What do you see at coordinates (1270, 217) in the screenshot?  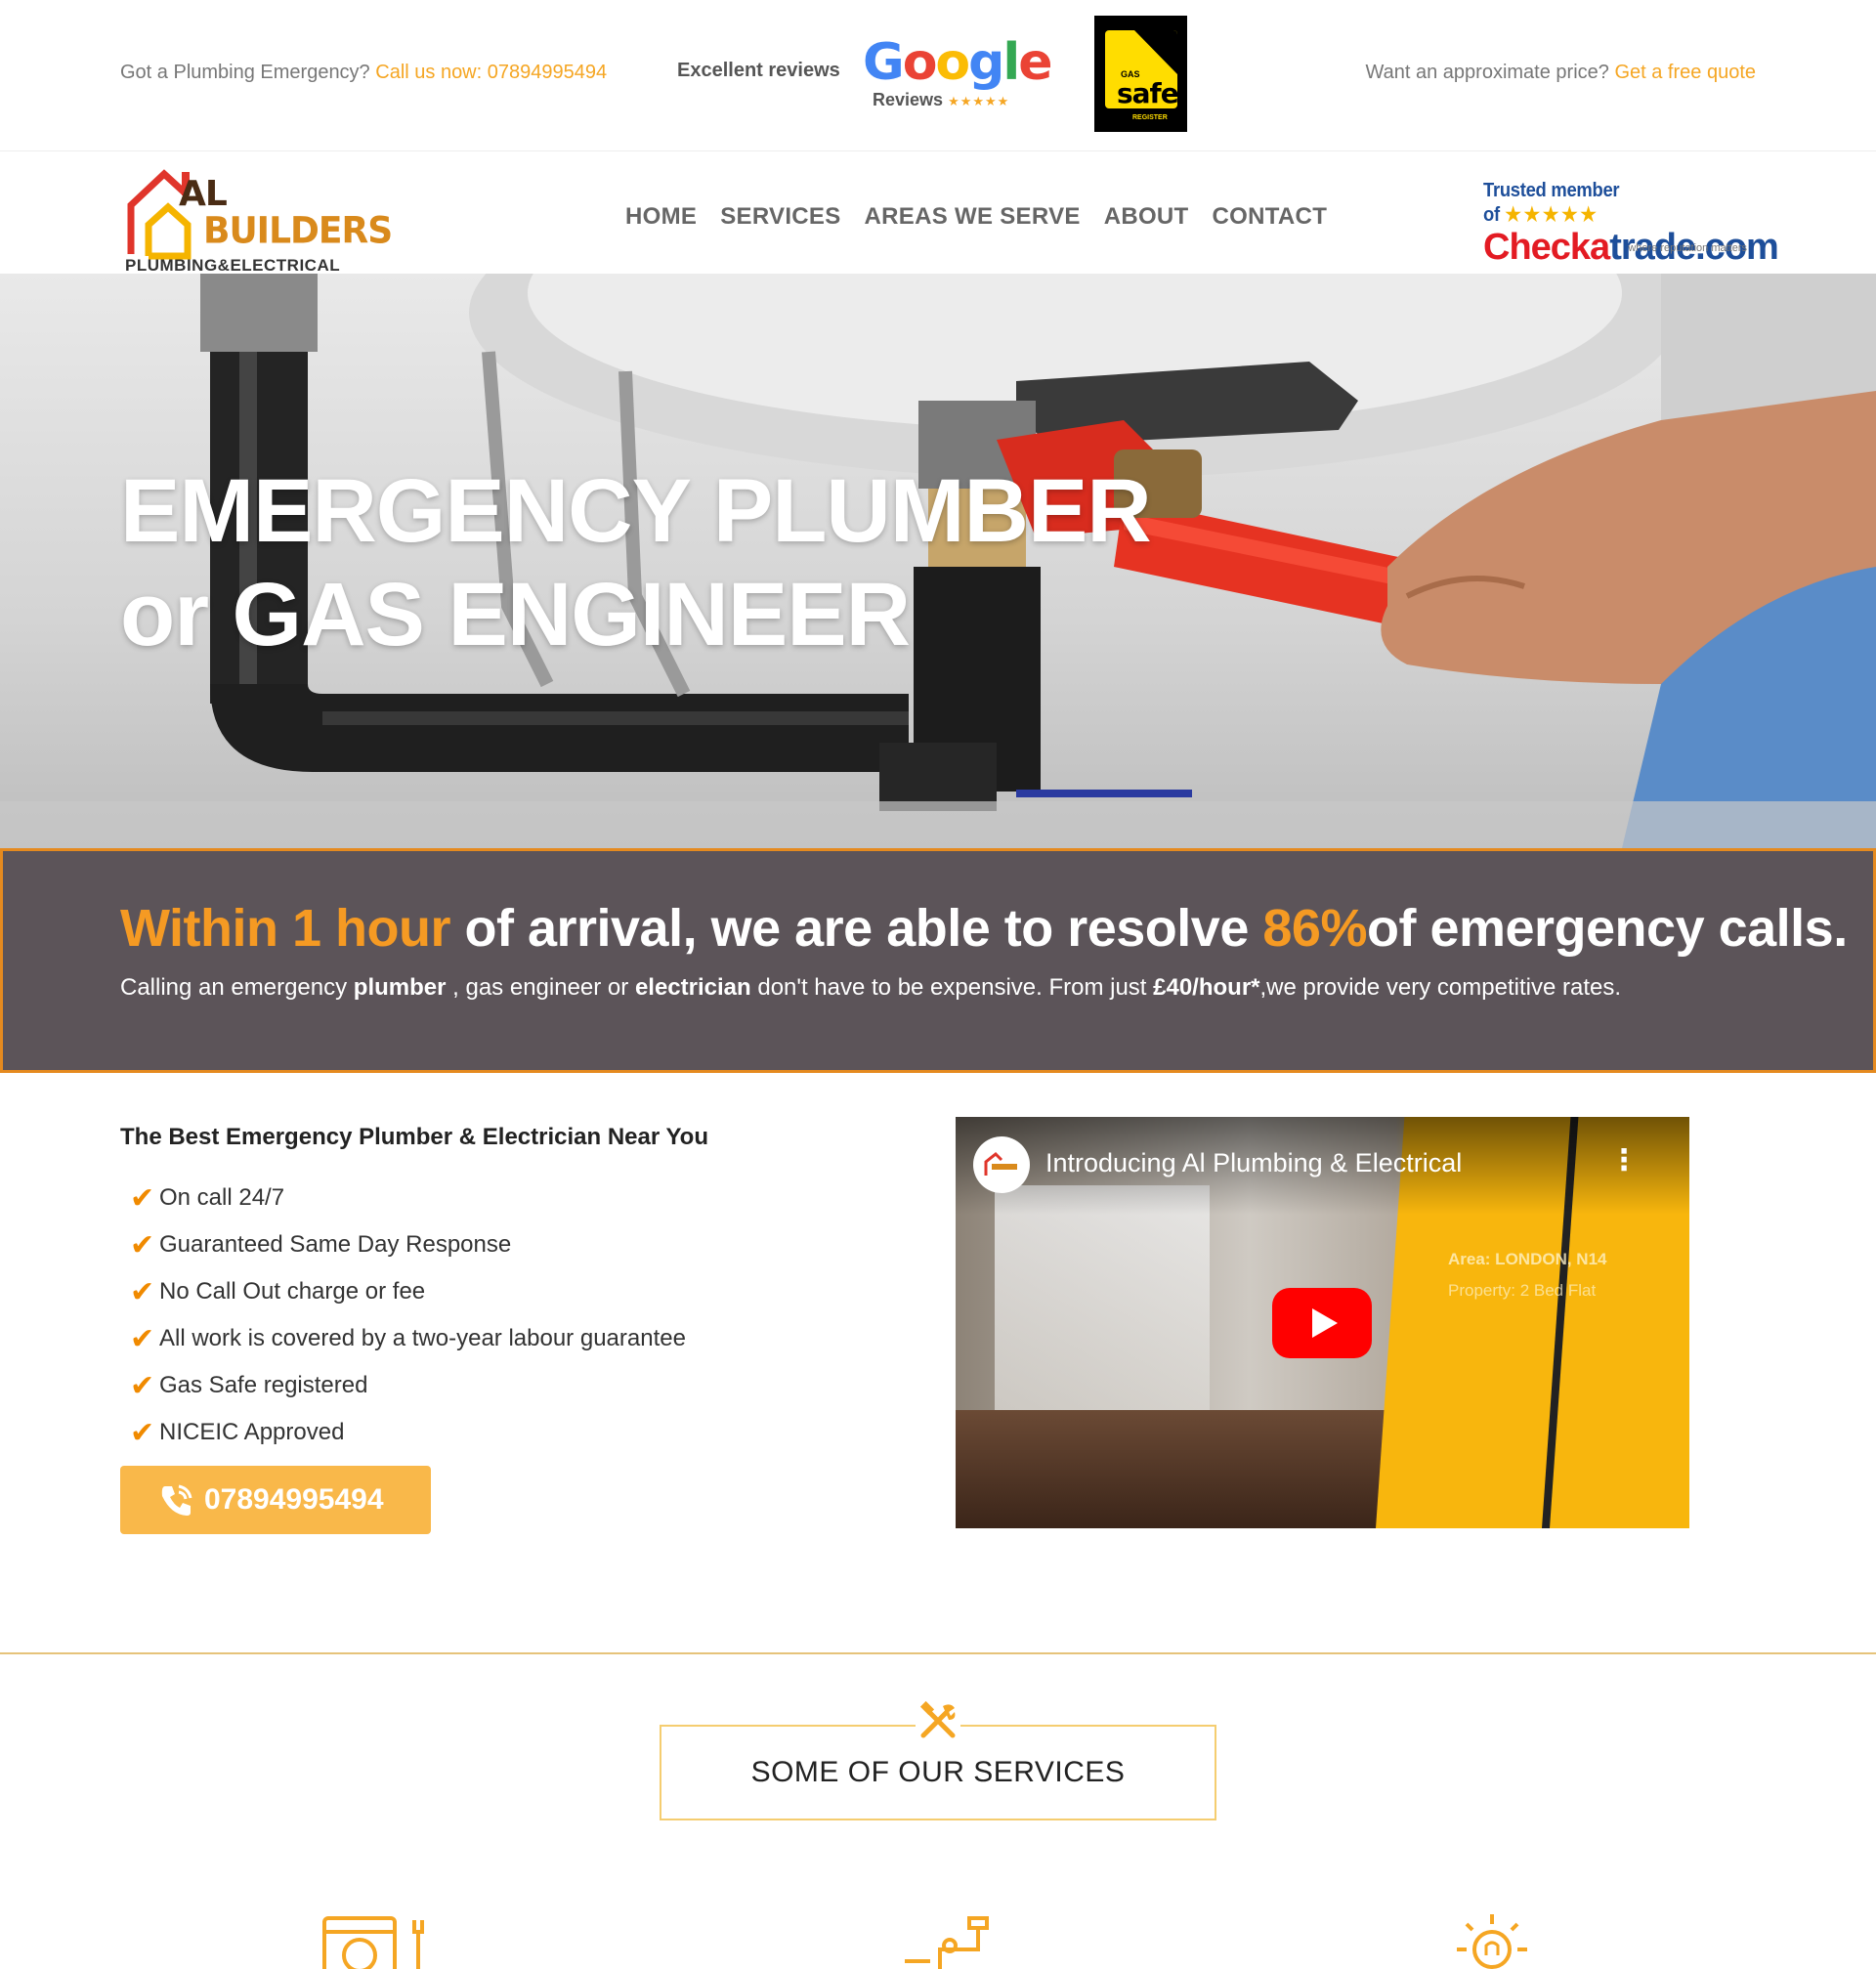 I see `nav-contact: CONTACT` at bounding box center [1270, 217].